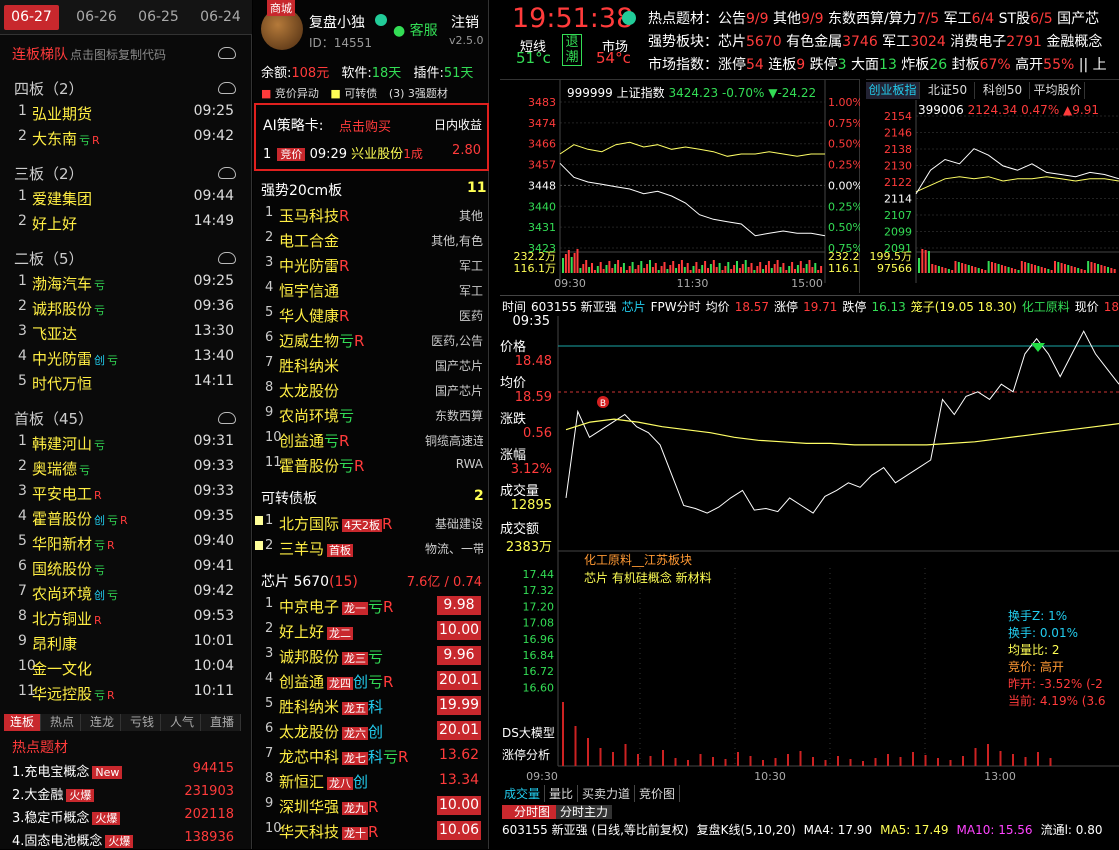 This screenshot has height=850, width=1119. I want to click on stock-name: 北方国际 4天2板 R, so click(335, 523).